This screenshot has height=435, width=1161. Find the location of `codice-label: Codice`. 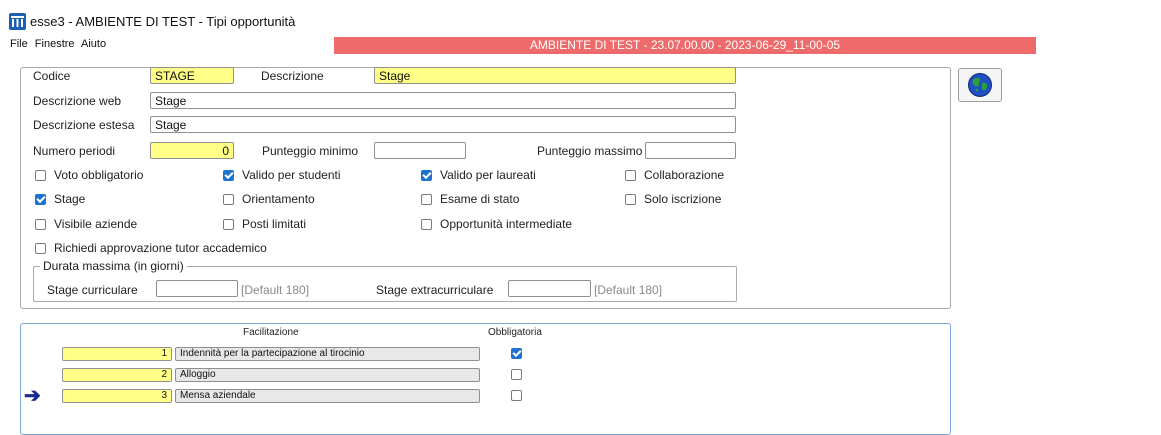

codice-label: Codice is located at coordinates (52, 76).